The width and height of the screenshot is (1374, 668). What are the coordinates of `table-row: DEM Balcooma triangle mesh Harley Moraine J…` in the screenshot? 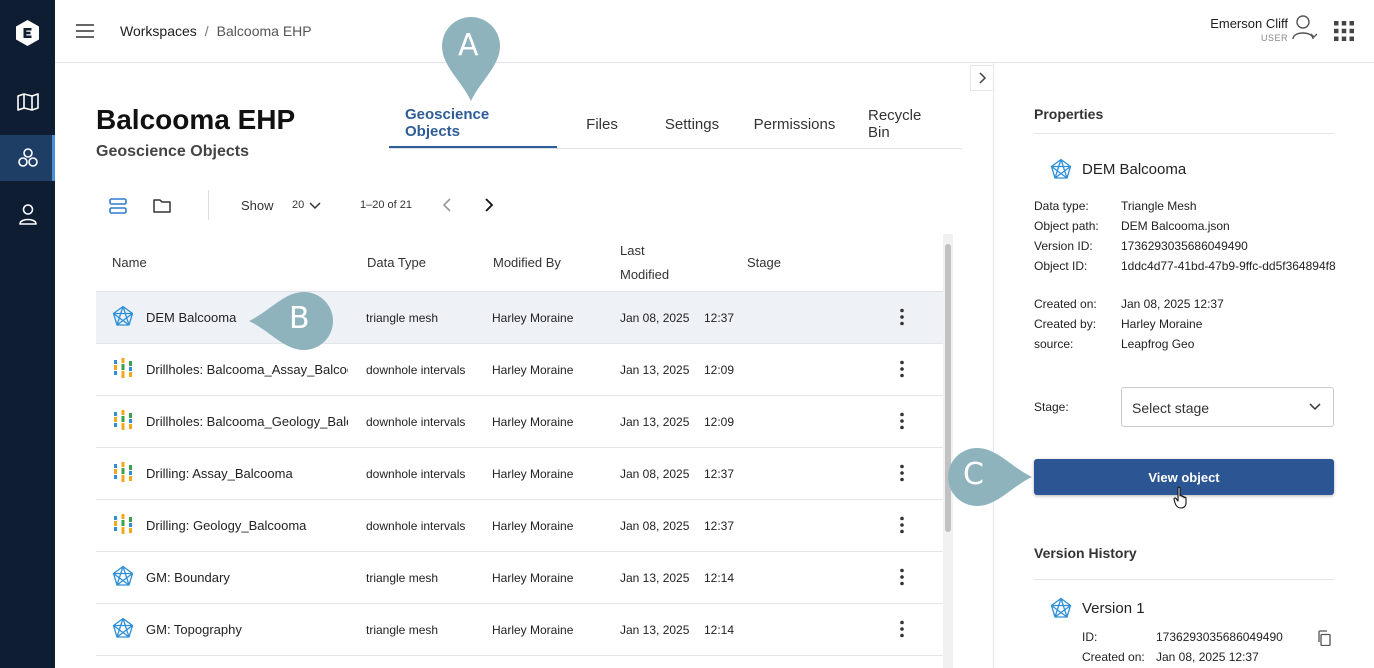 It's located at (519, 318).